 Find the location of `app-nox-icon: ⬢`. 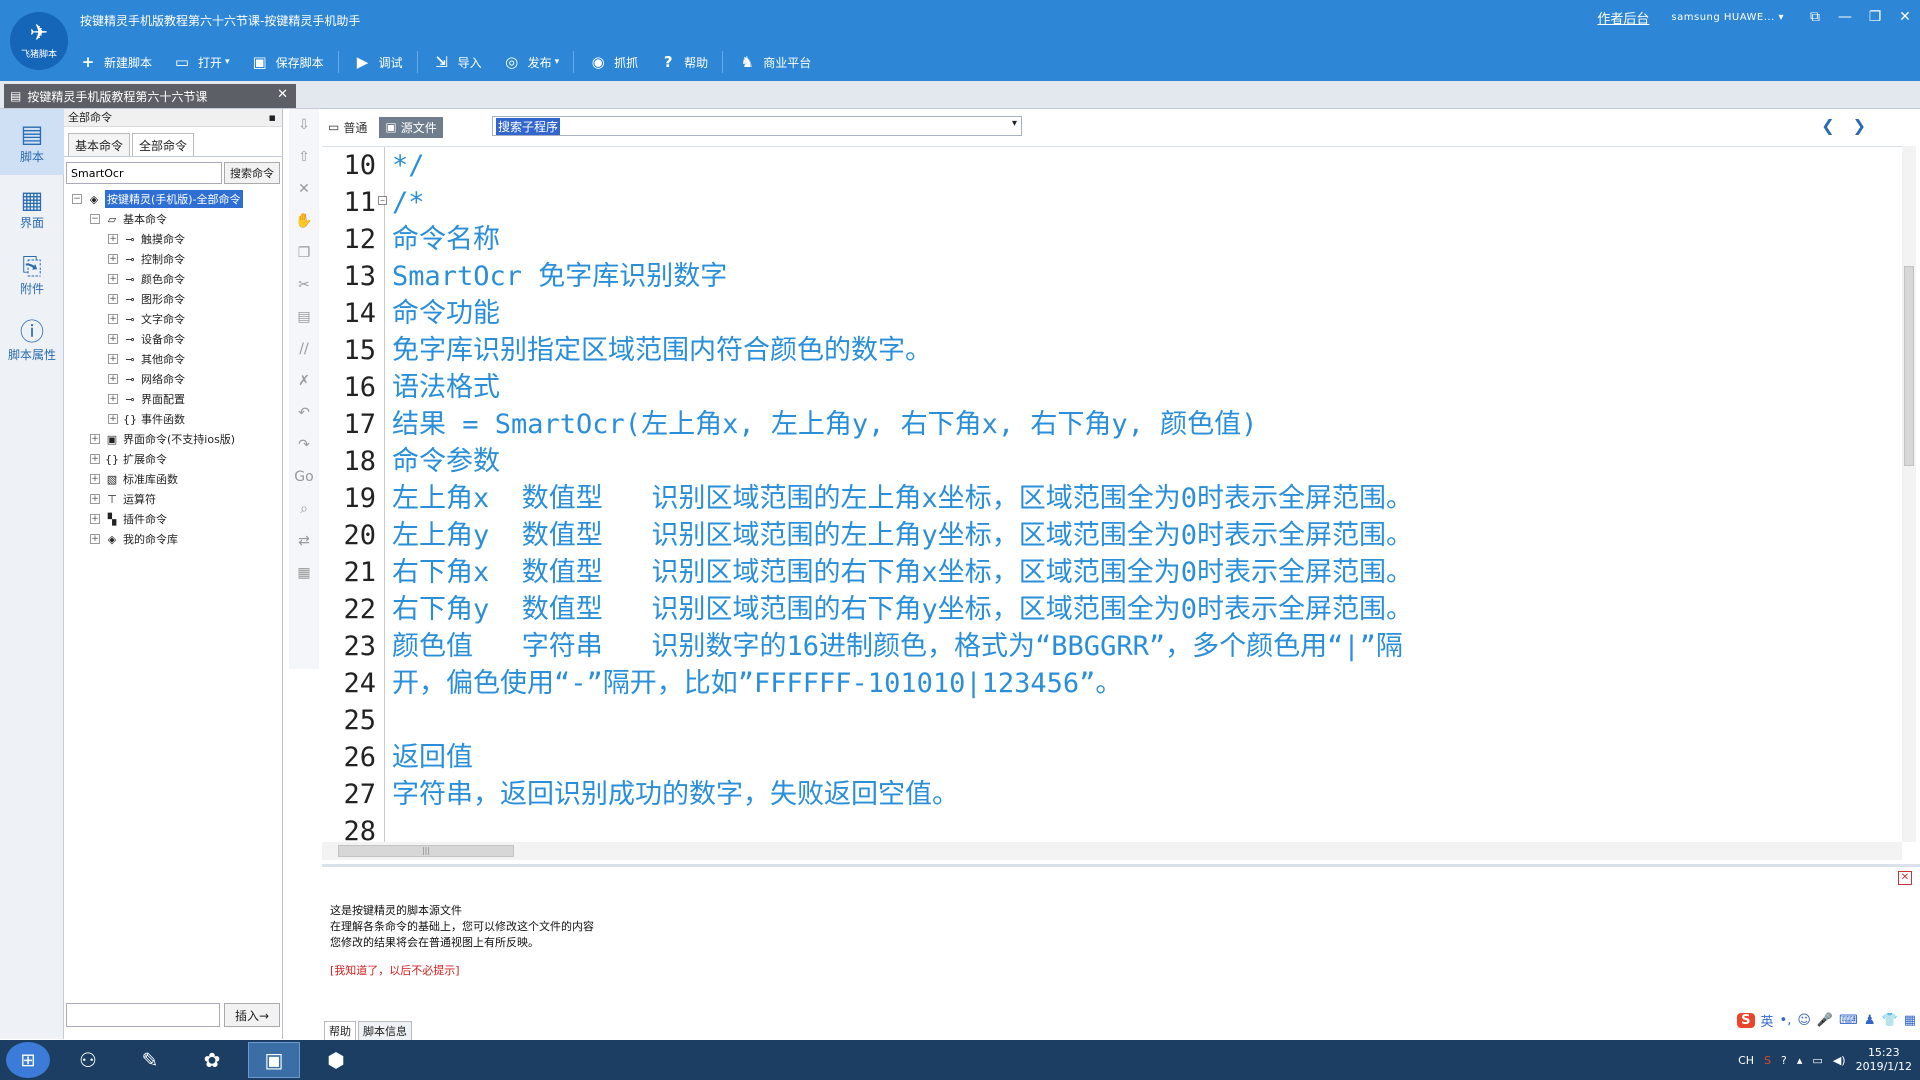

app-nox-icon: ⬢ is located at coordinates (336, 1060).